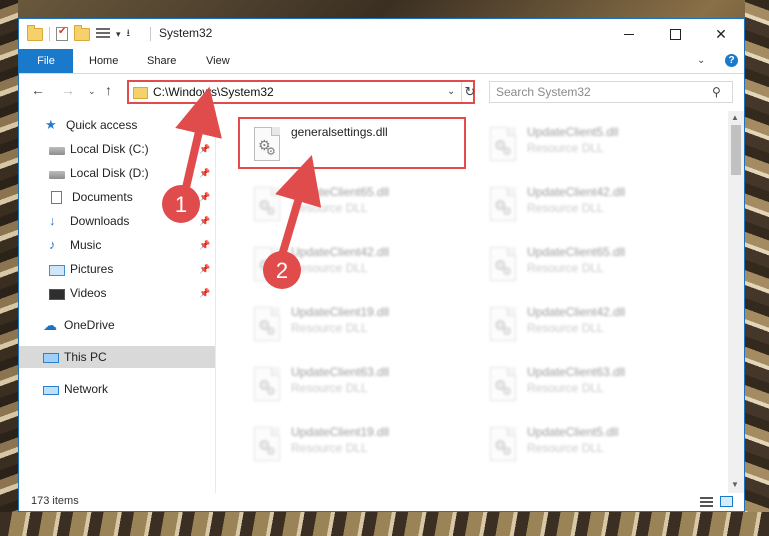  Describe the element at coordinates (629, 34) in the screenshot. I see `minimize-button` at that location.